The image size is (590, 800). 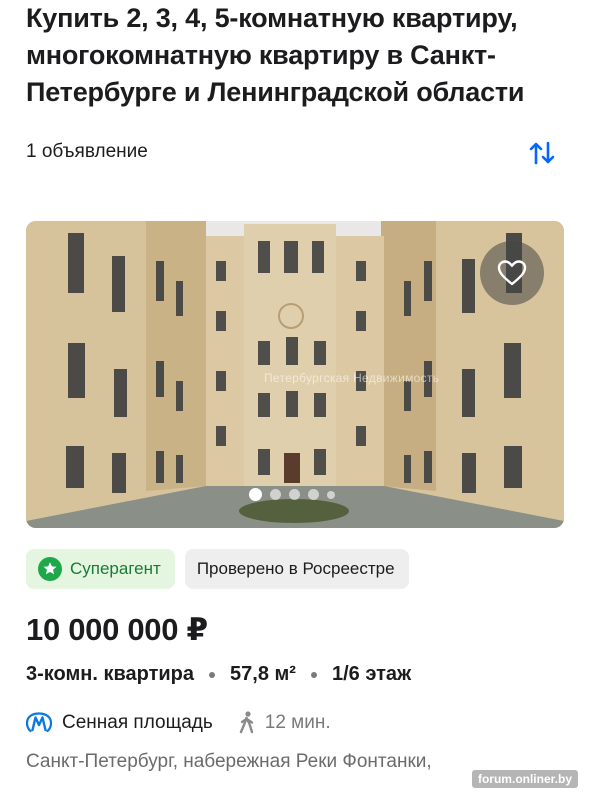 What do you see at coordinates (371, 674) in the screenshot?
I see `floor-param: 1/6 этаж` at bounding box center [371, 674].